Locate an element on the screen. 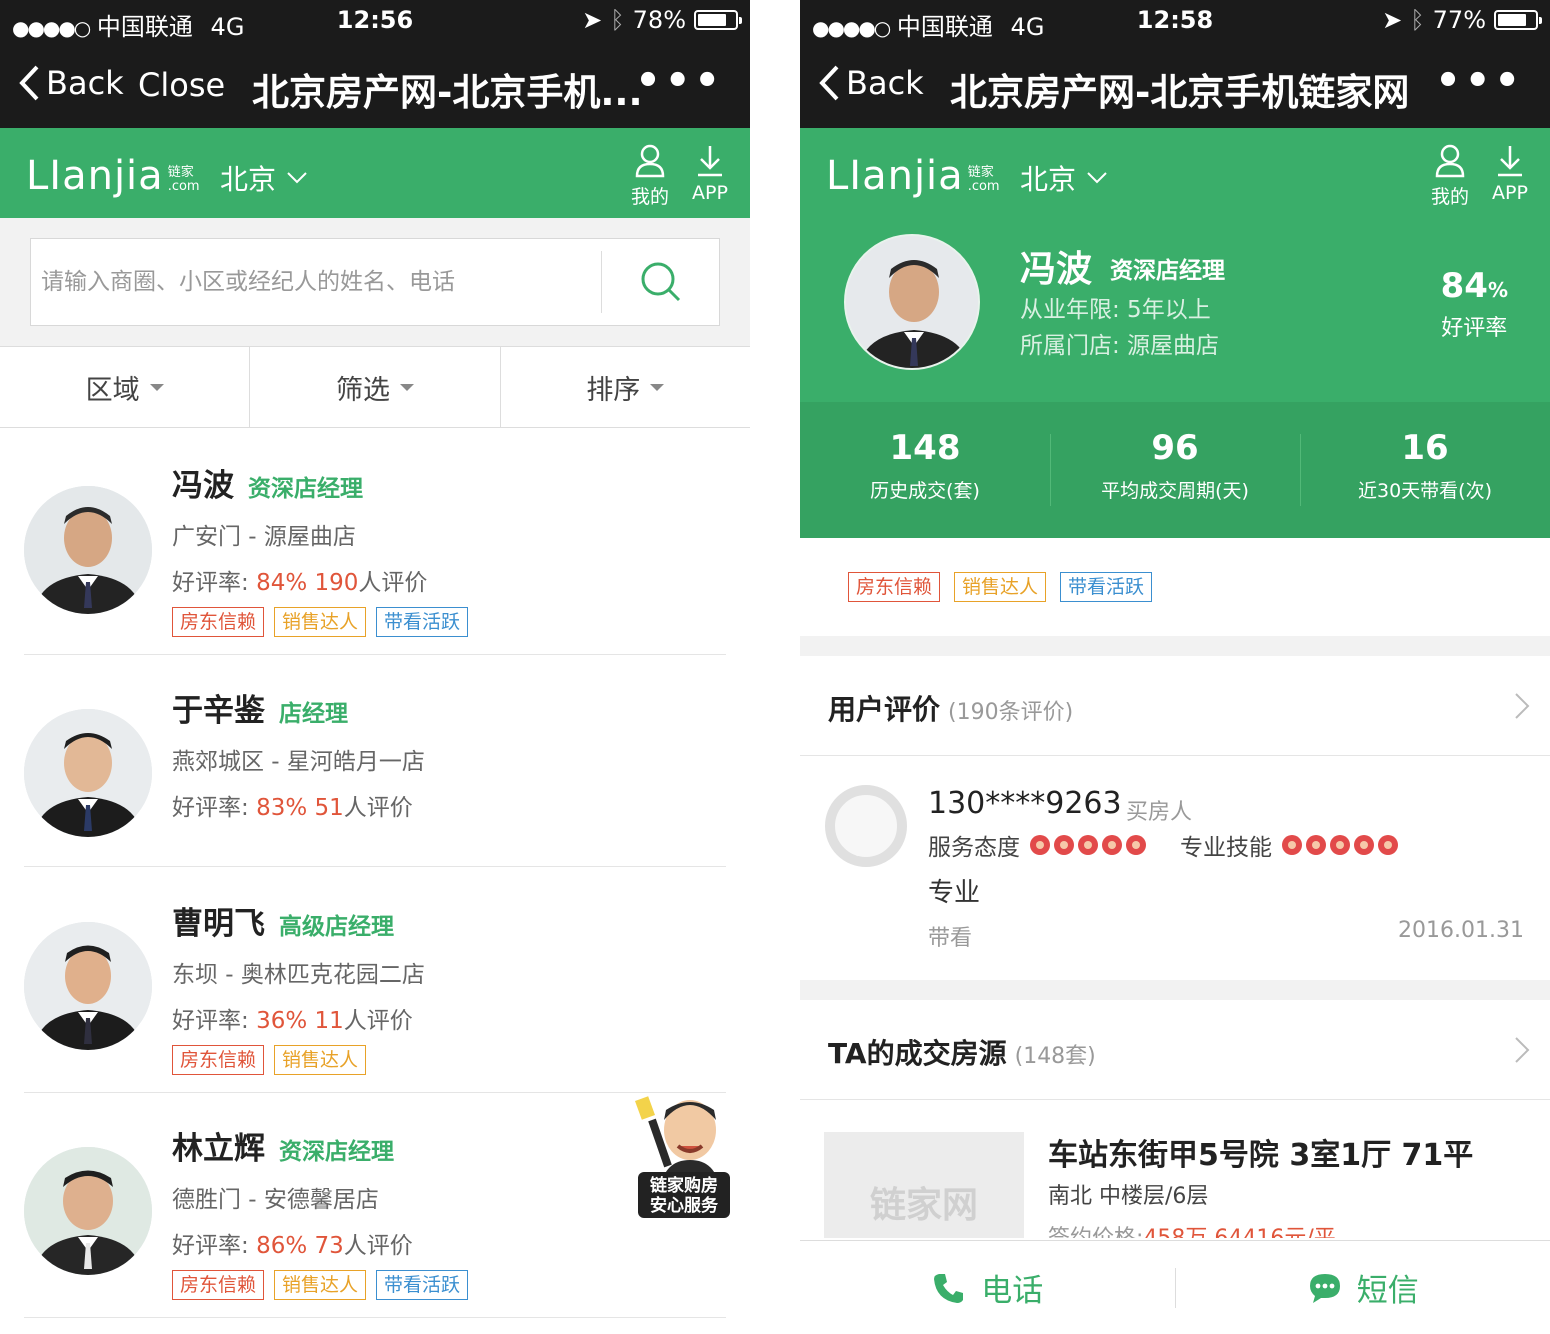 Image resolution: width=1550 pixels, height=1334 pixels. sms-label: 短信 is located at coordinates (1387, 1291).